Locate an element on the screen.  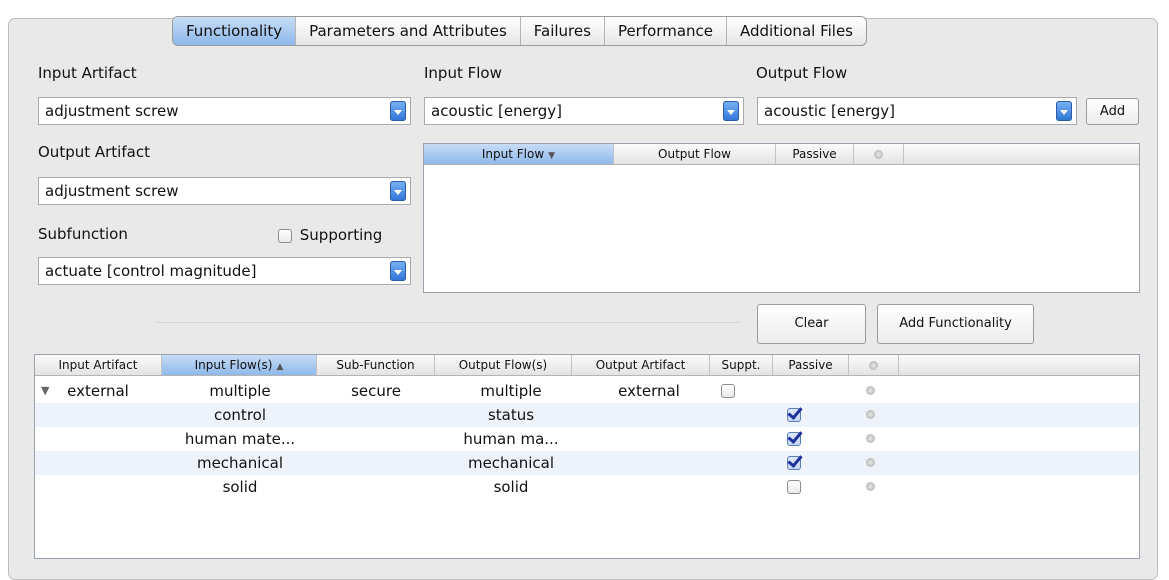
col-input-artifact: Input Artifact is located at coordinates (98, 365).